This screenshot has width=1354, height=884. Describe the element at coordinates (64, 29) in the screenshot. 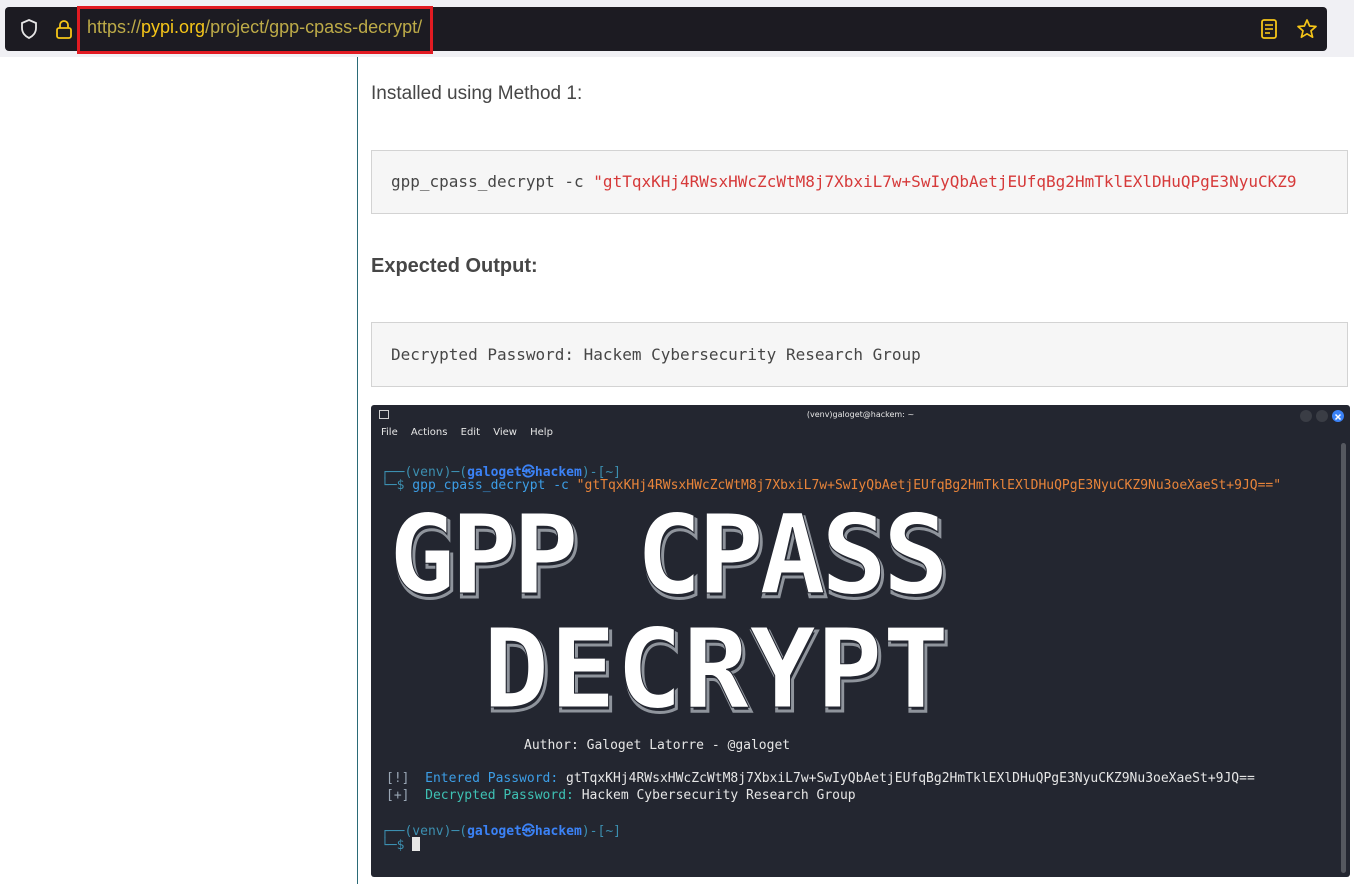

I see `lock-icon` at that location.